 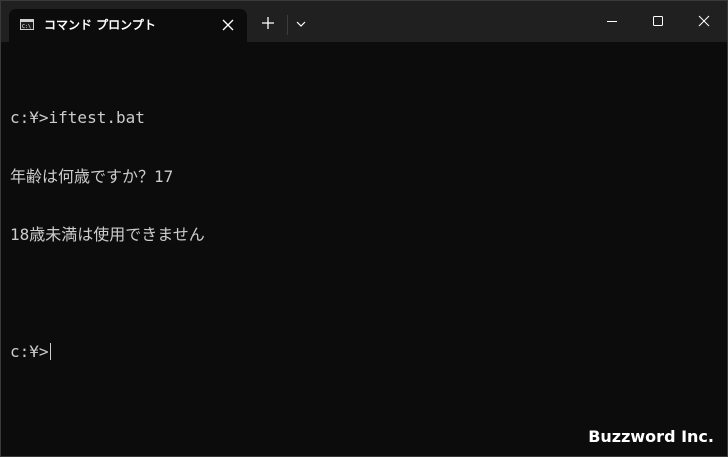 I want to click on command-prompt-icon: C:\, so click(x=27, y=24).